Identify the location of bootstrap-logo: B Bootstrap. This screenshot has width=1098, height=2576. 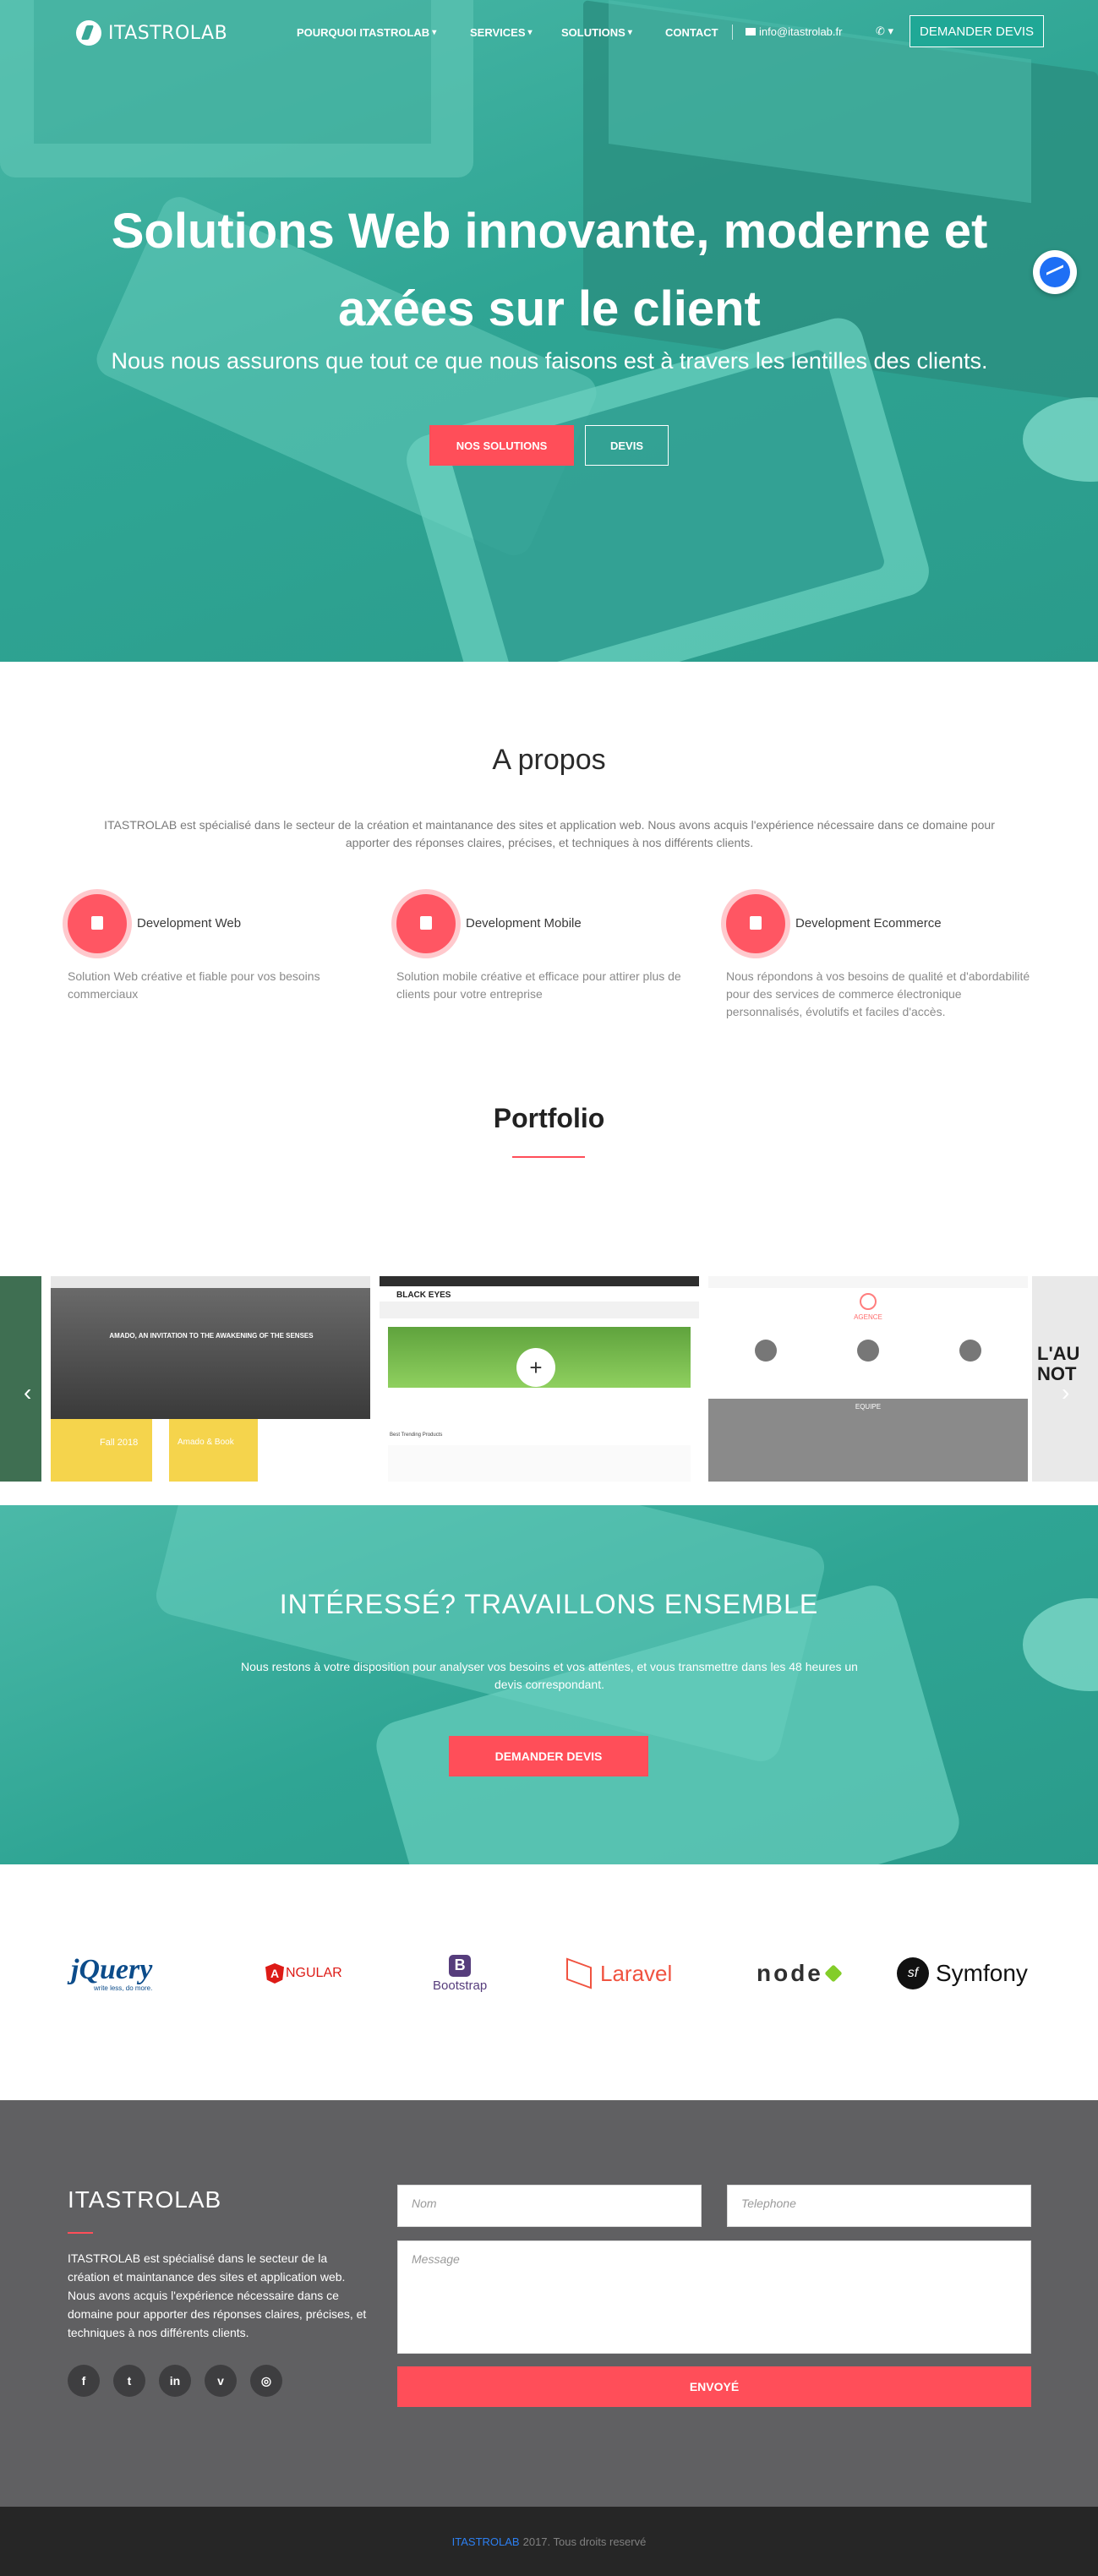
(460, 1973).